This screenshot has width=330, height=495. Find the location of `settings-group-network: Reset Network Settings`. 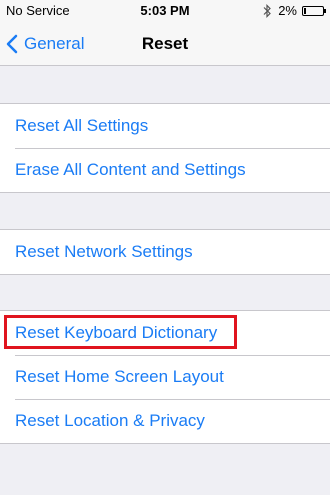

settings-group-network: Reset Network Settings is located at coordinates (165, 252).